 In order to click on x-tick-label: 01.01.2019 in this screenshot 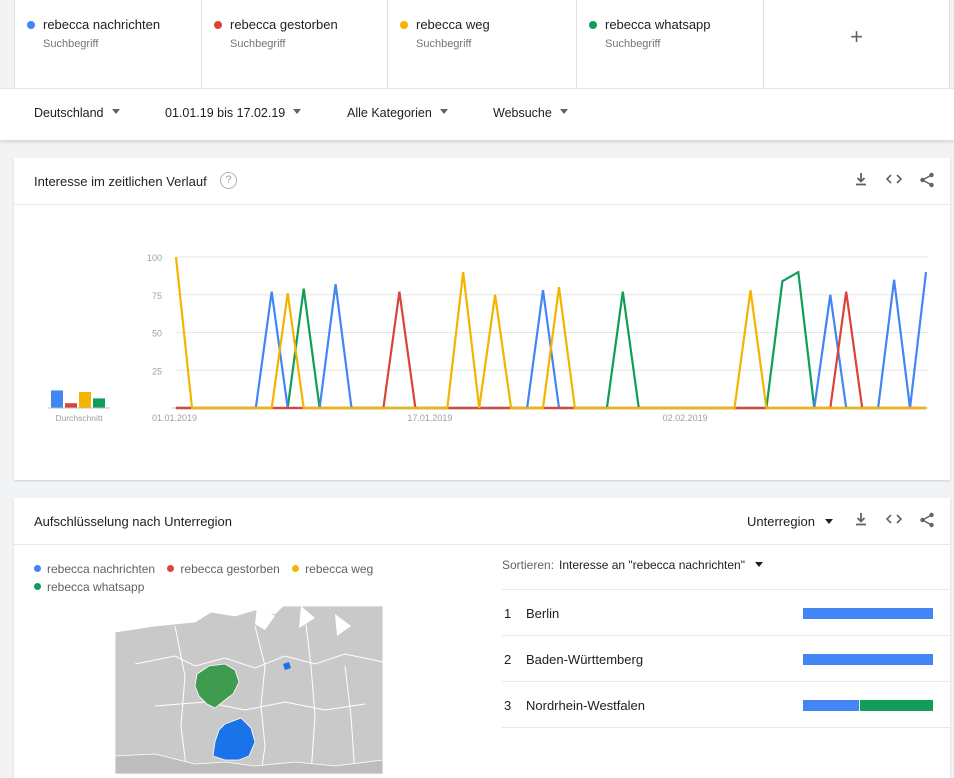, I will do `click(174, 418)`.